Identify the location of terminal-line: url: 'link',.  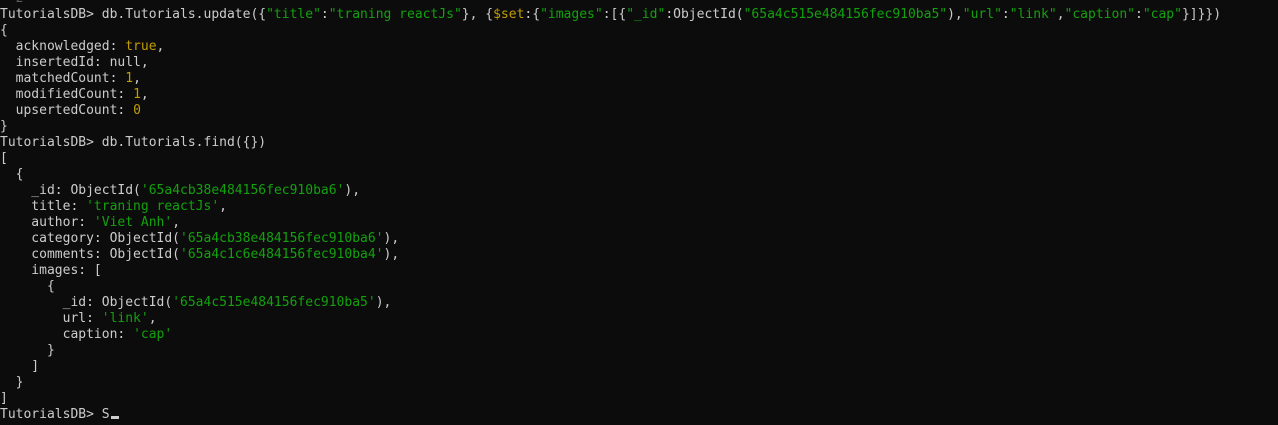
(639, 319).